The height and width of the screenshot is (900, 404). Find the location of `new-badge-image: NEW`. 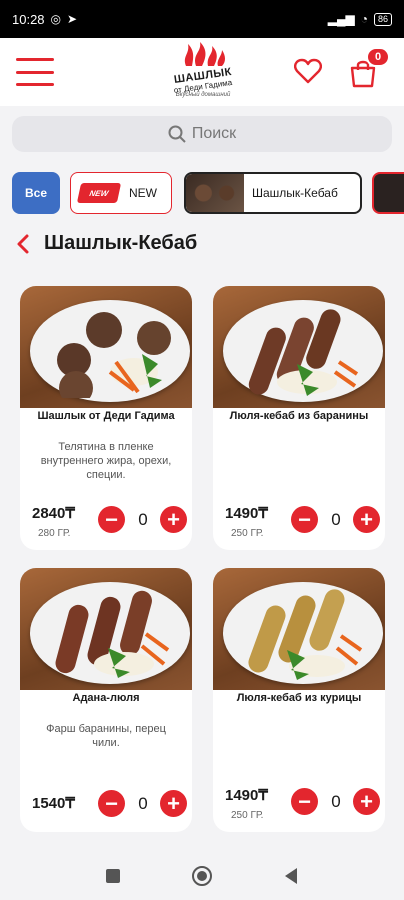

new-badge-image: NEW is located at coordinates (99, 193).